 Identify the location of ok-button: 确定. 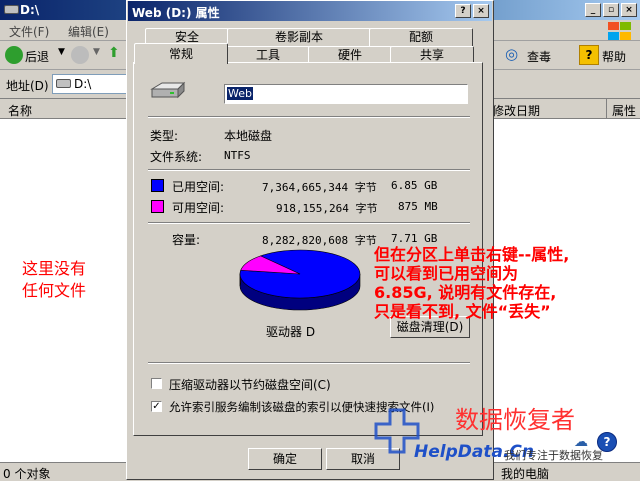
(285, 459).